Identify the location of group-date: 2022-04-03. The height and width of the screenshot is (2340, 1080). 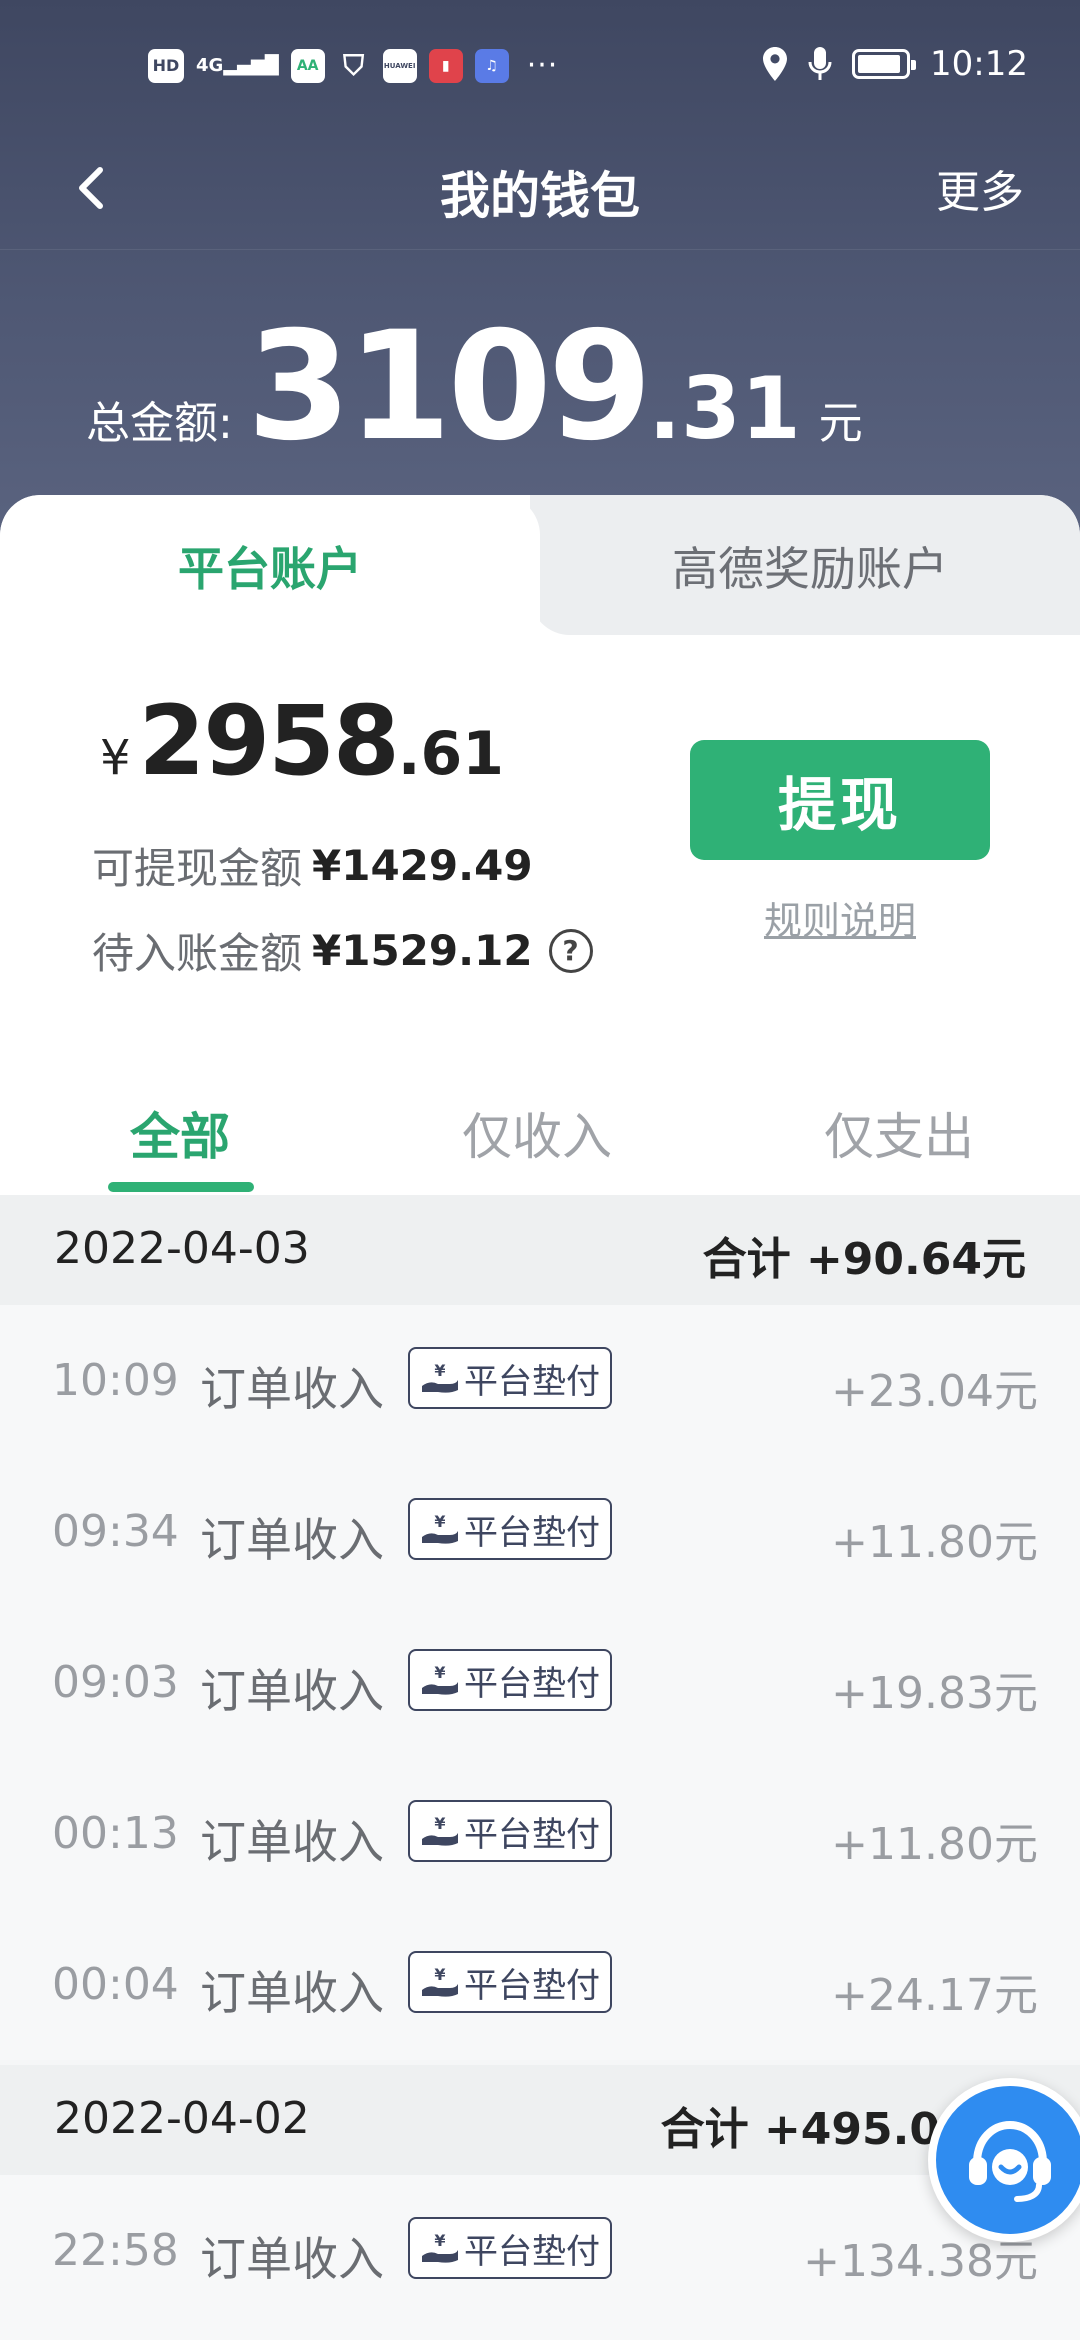
(182, 1248).